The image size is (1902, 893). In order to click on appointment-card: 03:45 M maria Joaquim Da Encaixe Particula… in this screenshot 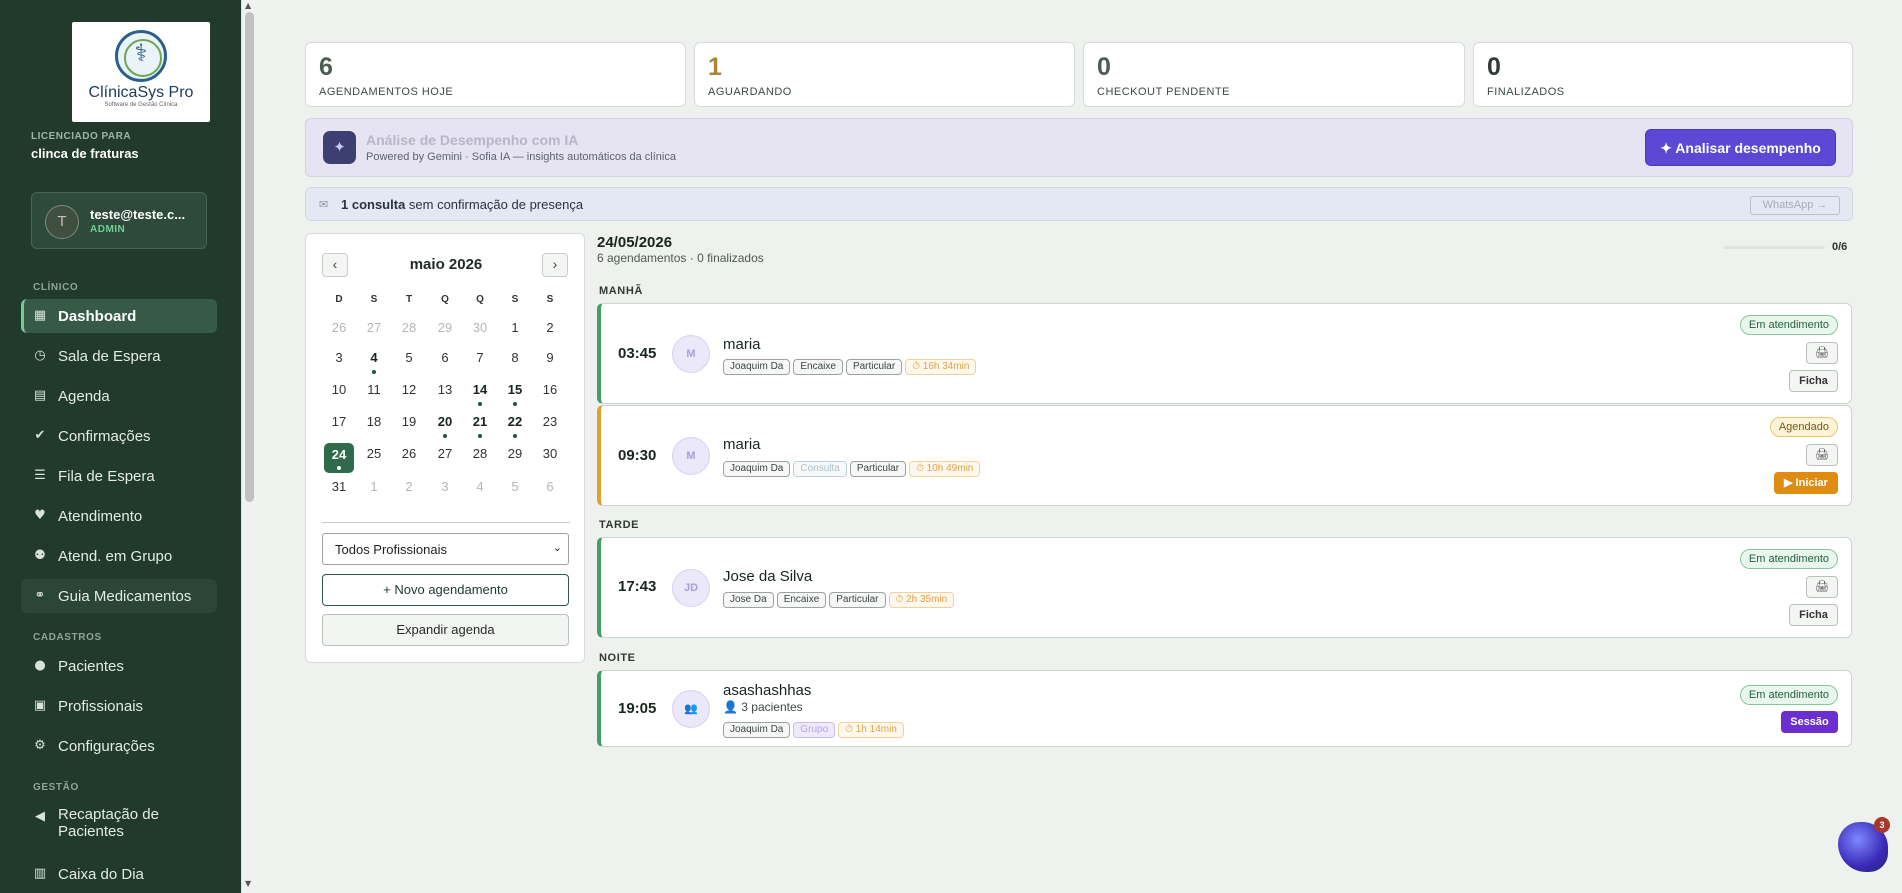, I will do `click(1224, 353)`.